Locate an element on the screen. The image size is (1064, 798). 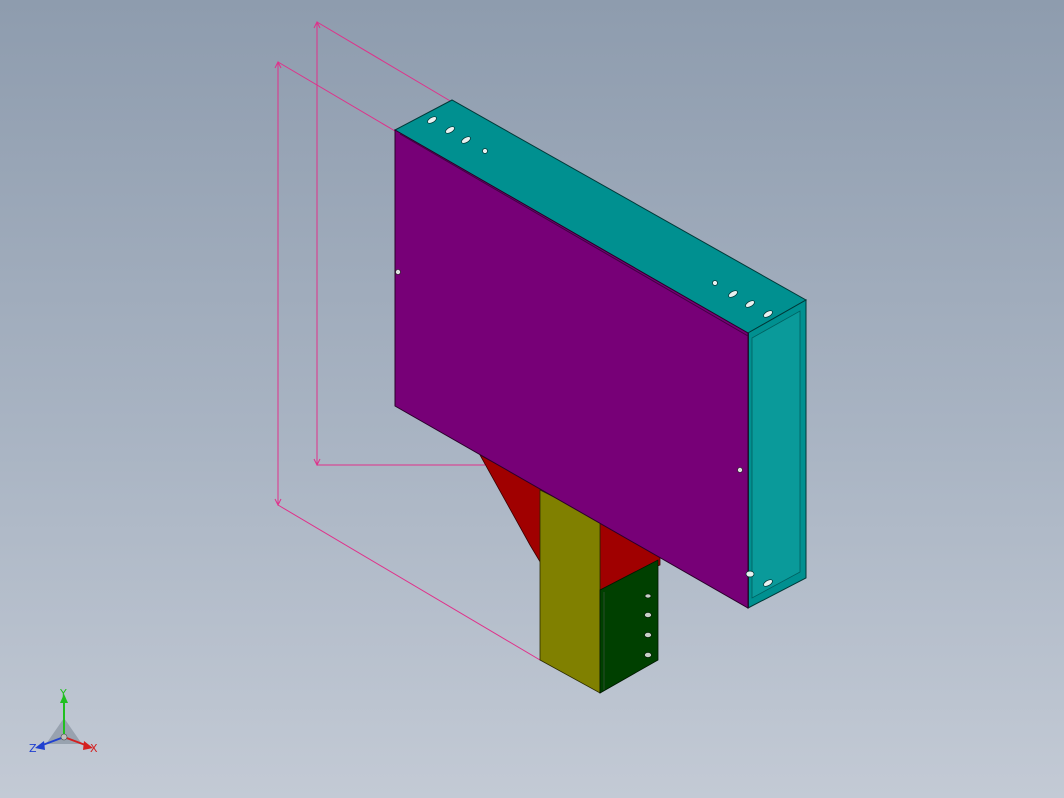
z-axis-label: Z is located at coordinates (33, 748).